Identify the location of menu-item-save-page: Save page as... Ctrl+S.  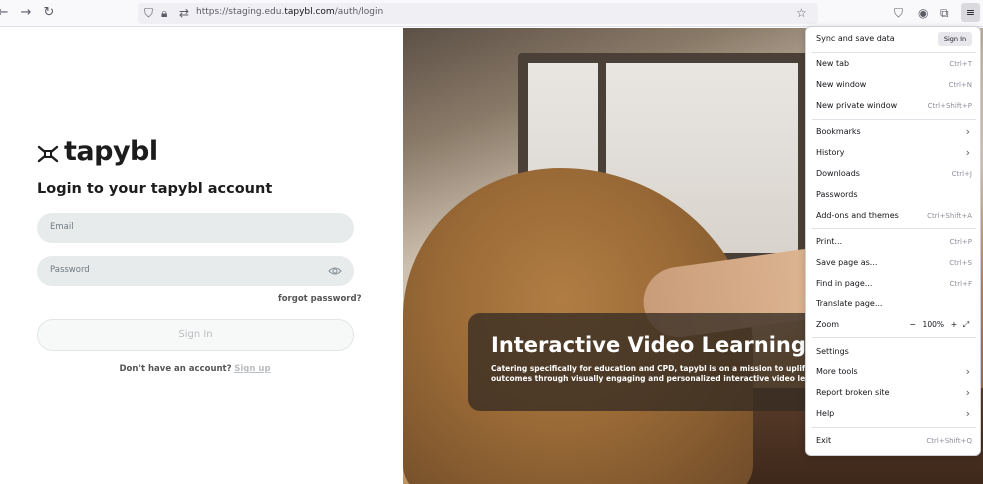
(894, 263).